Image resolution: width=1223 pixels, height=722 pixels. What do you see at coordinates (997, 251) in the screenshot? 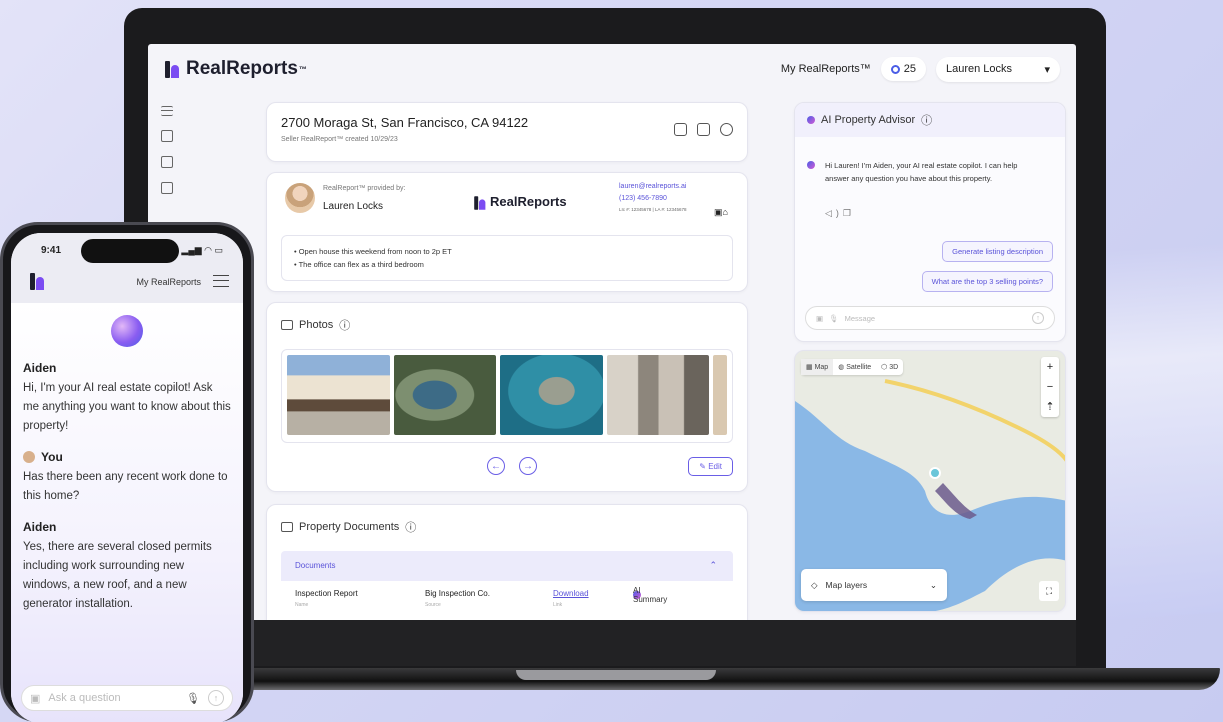
I see `suggestion-listing-button: Generate listing description` at bounding box center [997, 251].